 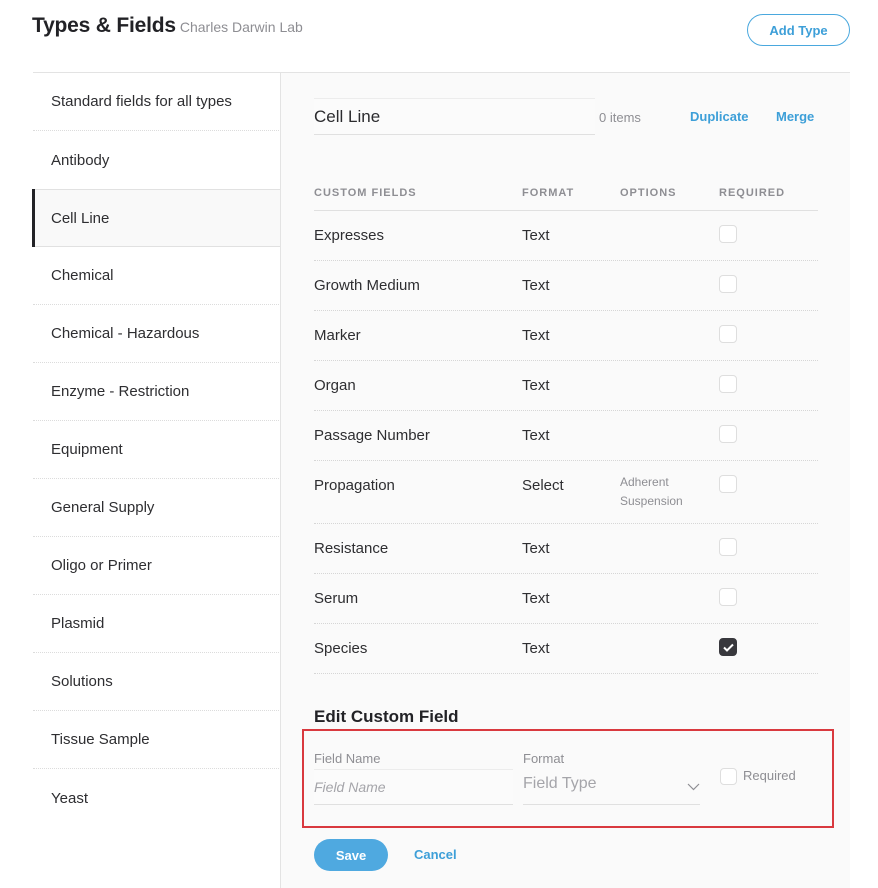 What do you see at coordinates (566, 286) in the screenshot?
I see `table-row: Growth Medium Text` at bounding box center [566, 286].